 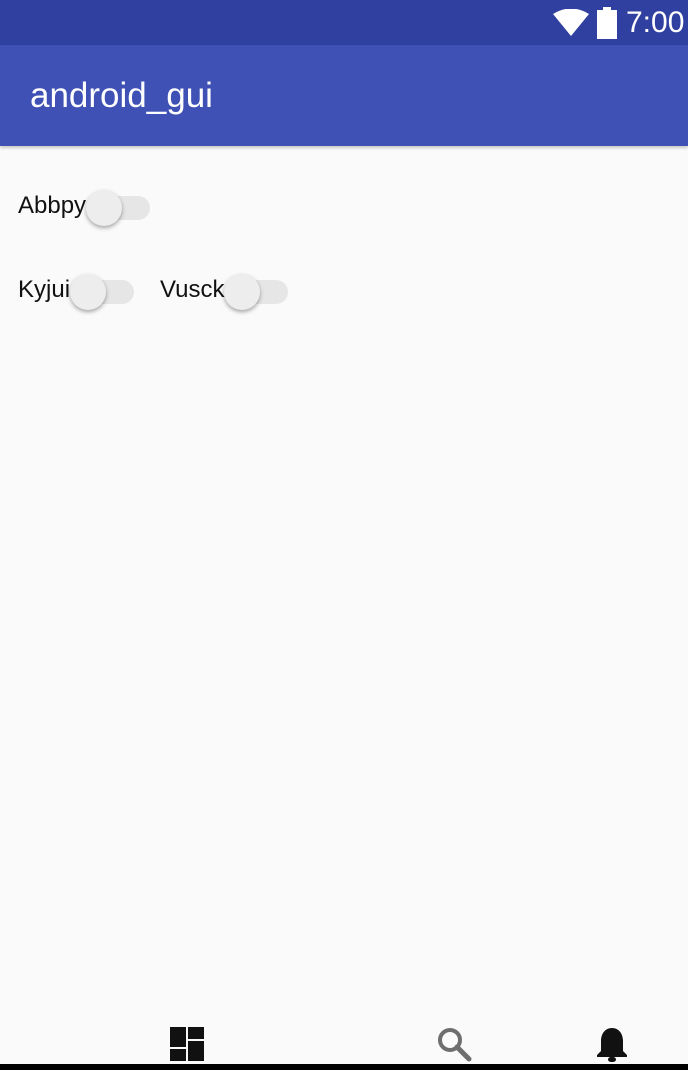 What do you see at coordinates (607, 23) in the screenshot?
I see `battery-icon` at bounding box center [607, 23].